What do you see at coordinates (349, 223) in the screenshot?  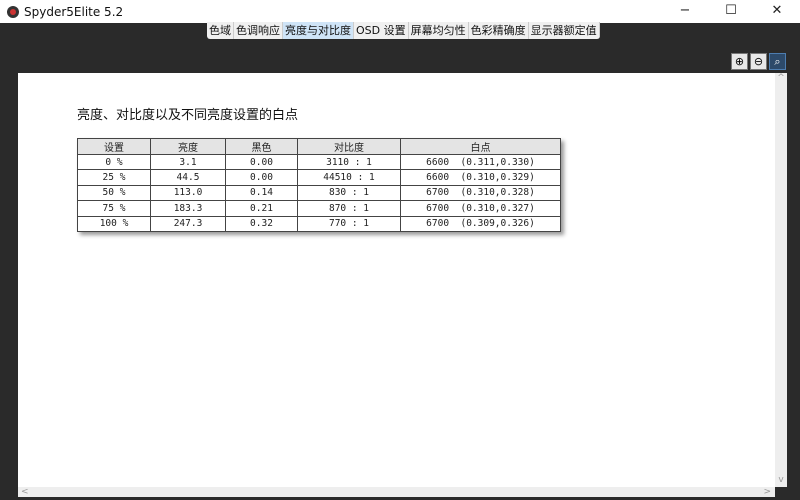 I see `table-cell: 770 : 1` at bounding box center [349, 223].